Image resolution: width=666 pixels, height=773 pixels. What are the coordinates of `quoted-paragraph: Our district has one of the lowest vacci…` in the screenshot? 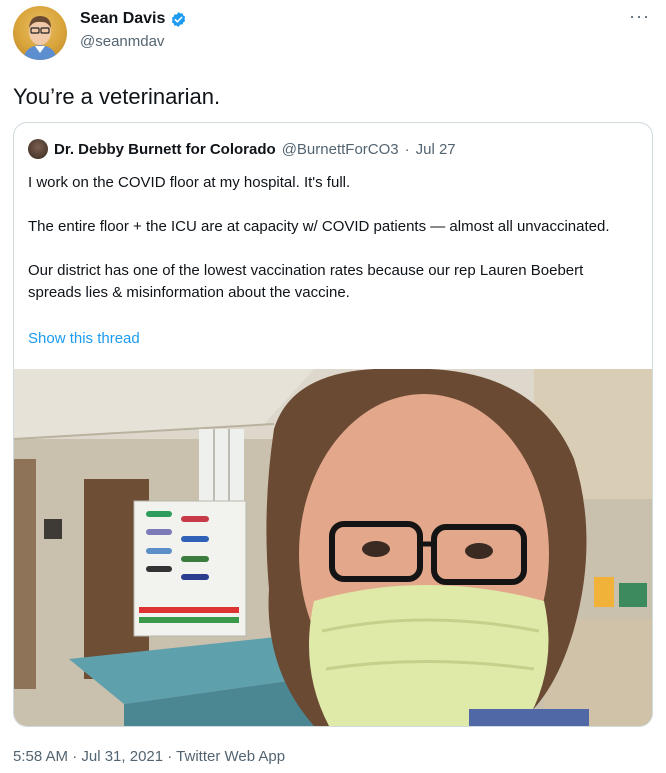 It's located at (306, 281).